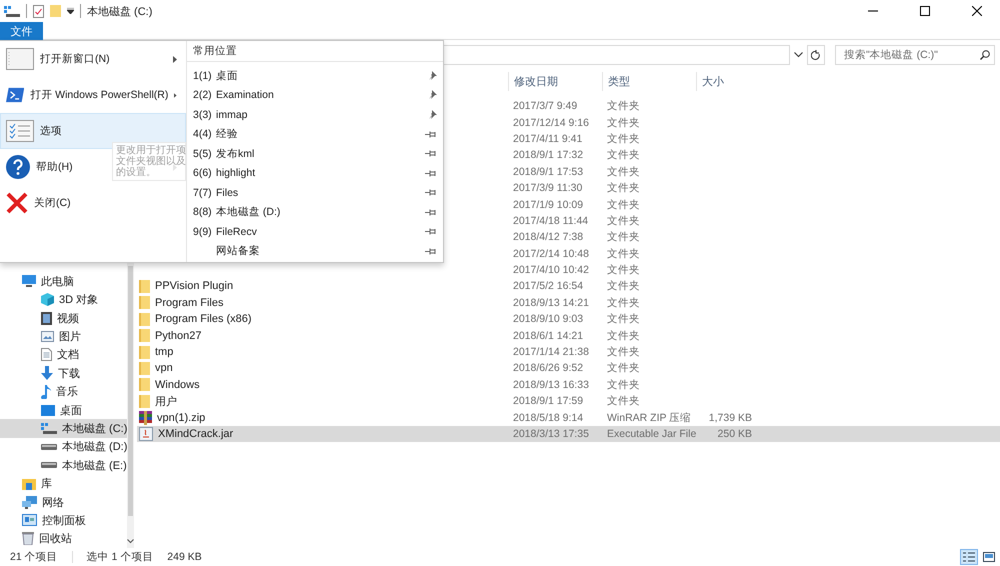 This screenshot has width=1000, height=566. What do you see at coordinates (315, 232) in the screenshot?
I see `recent-place: 9(9) FileRecv` at bounding box center [315, 232].